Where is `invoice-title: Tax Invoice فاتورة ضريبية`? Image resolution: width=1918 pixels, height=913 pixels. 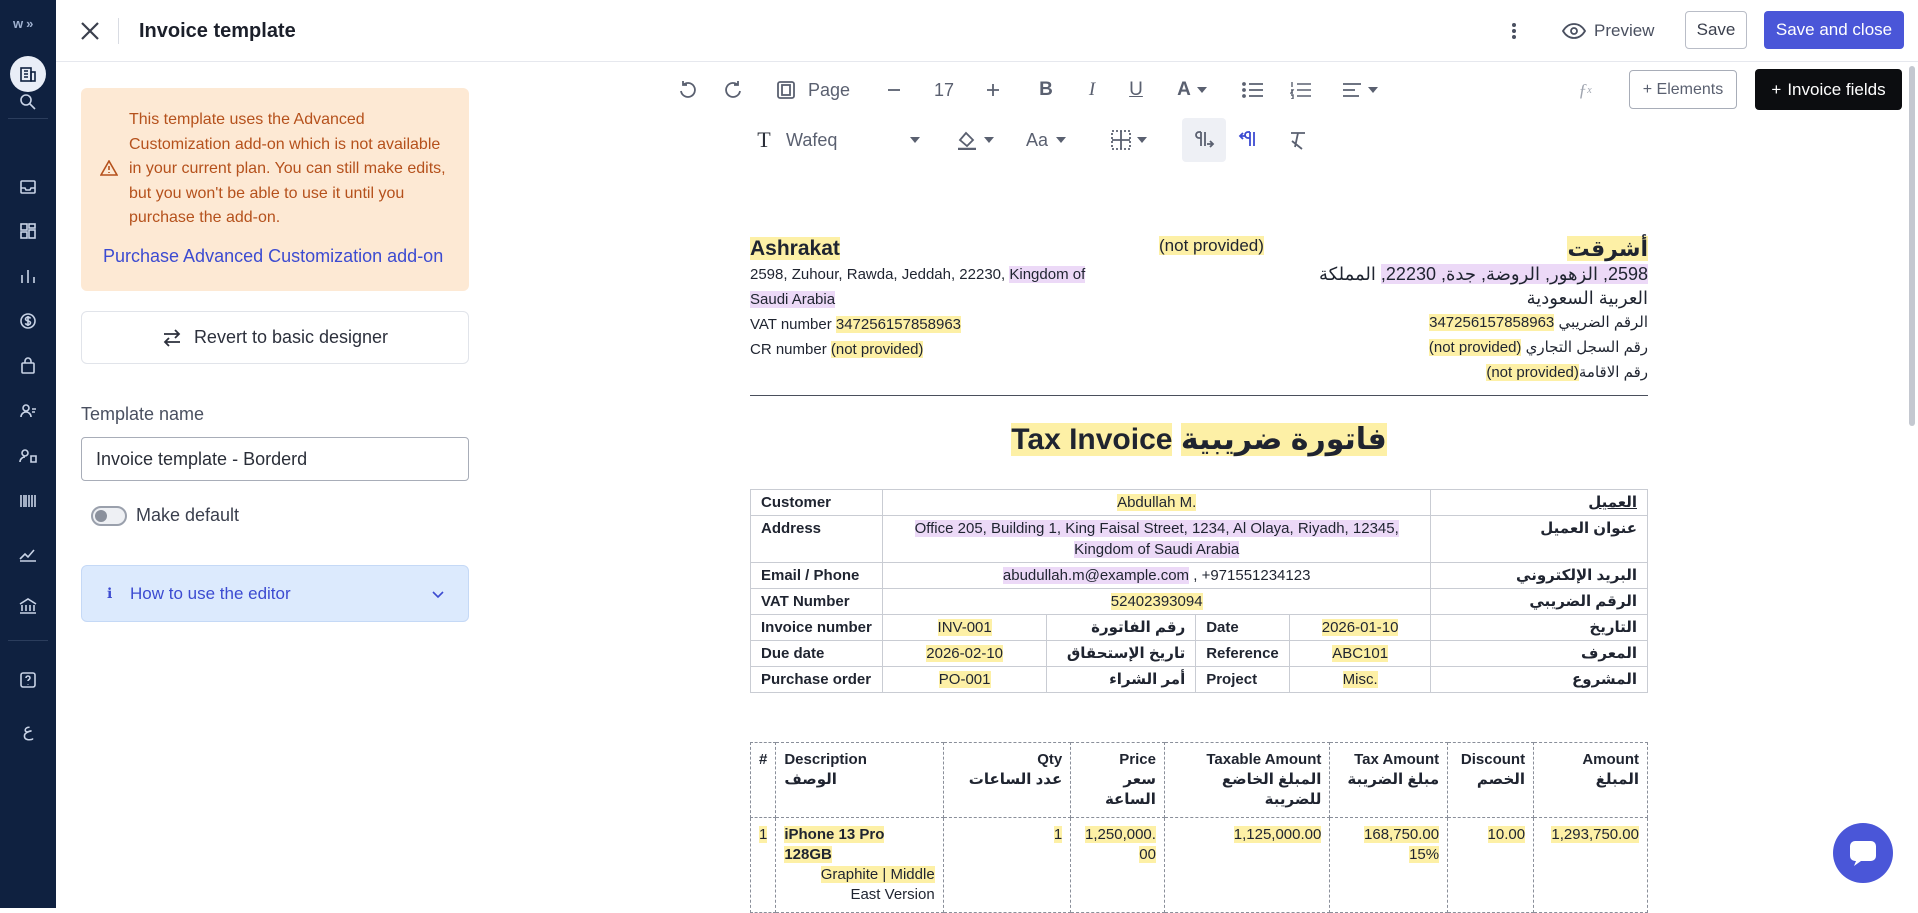
invoice-title: Tax Invoice فاتورة ضريبية is located at coordinates (1199, 439).